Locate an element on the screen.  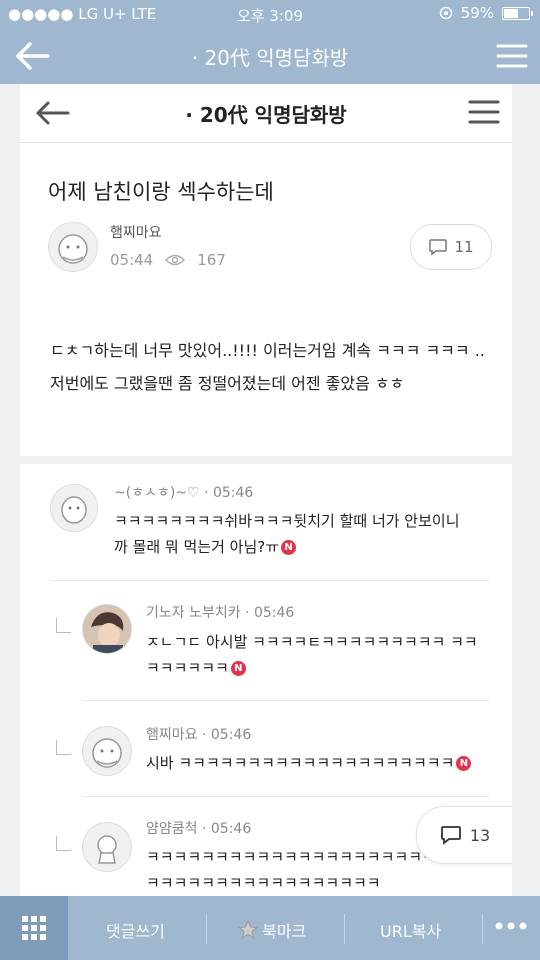
post-author: 햄찌마요 is located at coordinates (136, 233).